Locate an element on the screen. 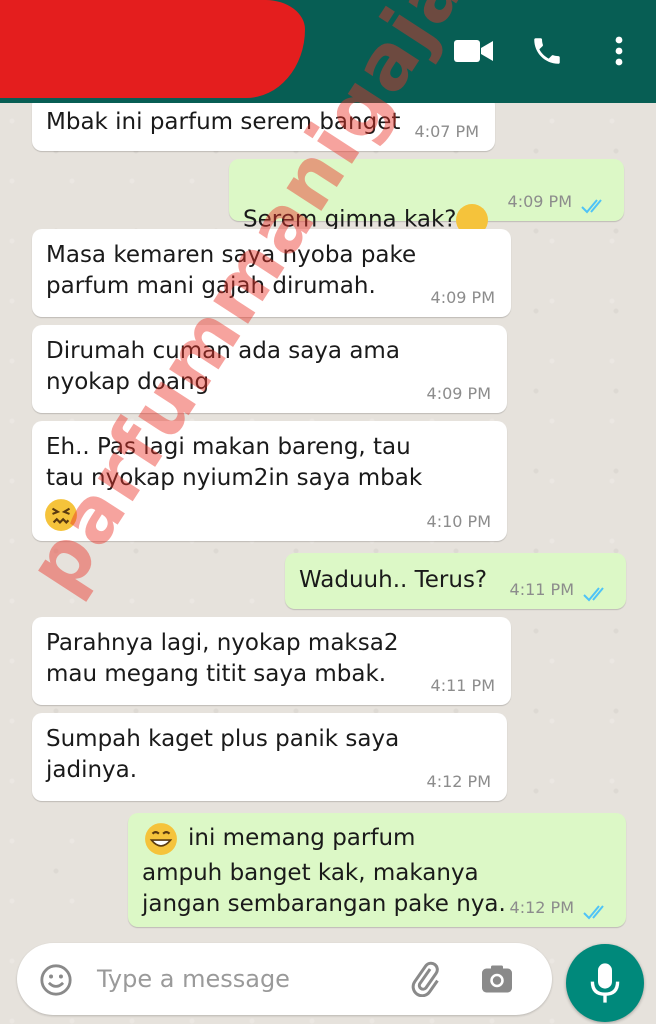  message-incoming: Mbak ini parfum serem banget 4:07 PM is located at coordinates (263, 123).